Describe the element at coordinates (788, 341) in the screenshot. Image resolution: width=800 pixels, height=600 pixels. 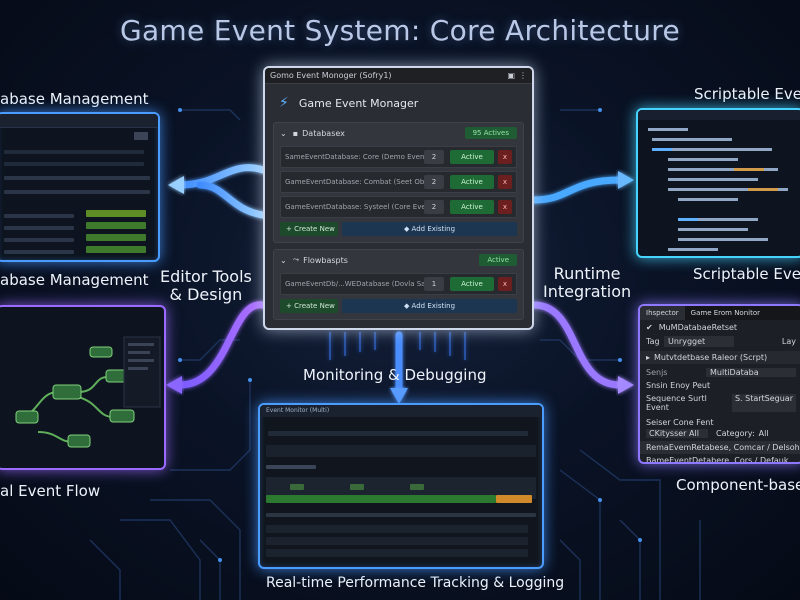
I see `layer-label: Lay` at that location.